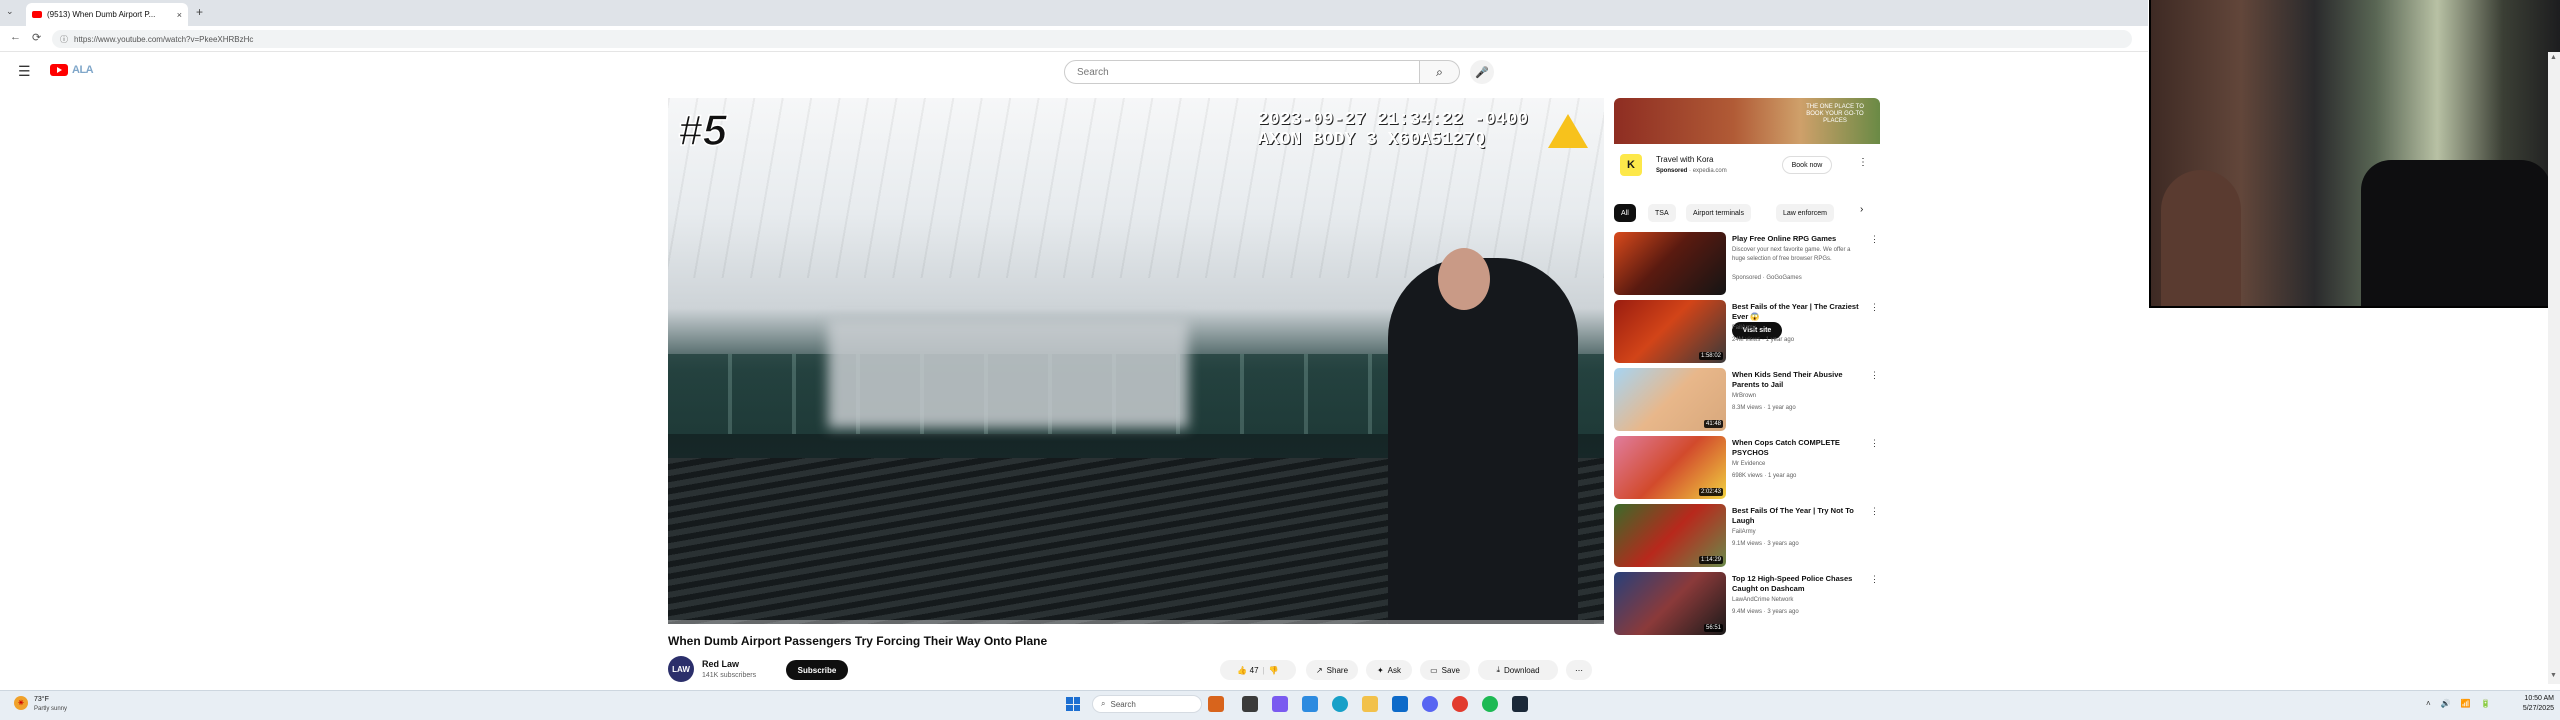 Image resolution: width=2560 pixels, height=720 pixels. I want to click on taskbar-edge-icon, so click(1340, 704).